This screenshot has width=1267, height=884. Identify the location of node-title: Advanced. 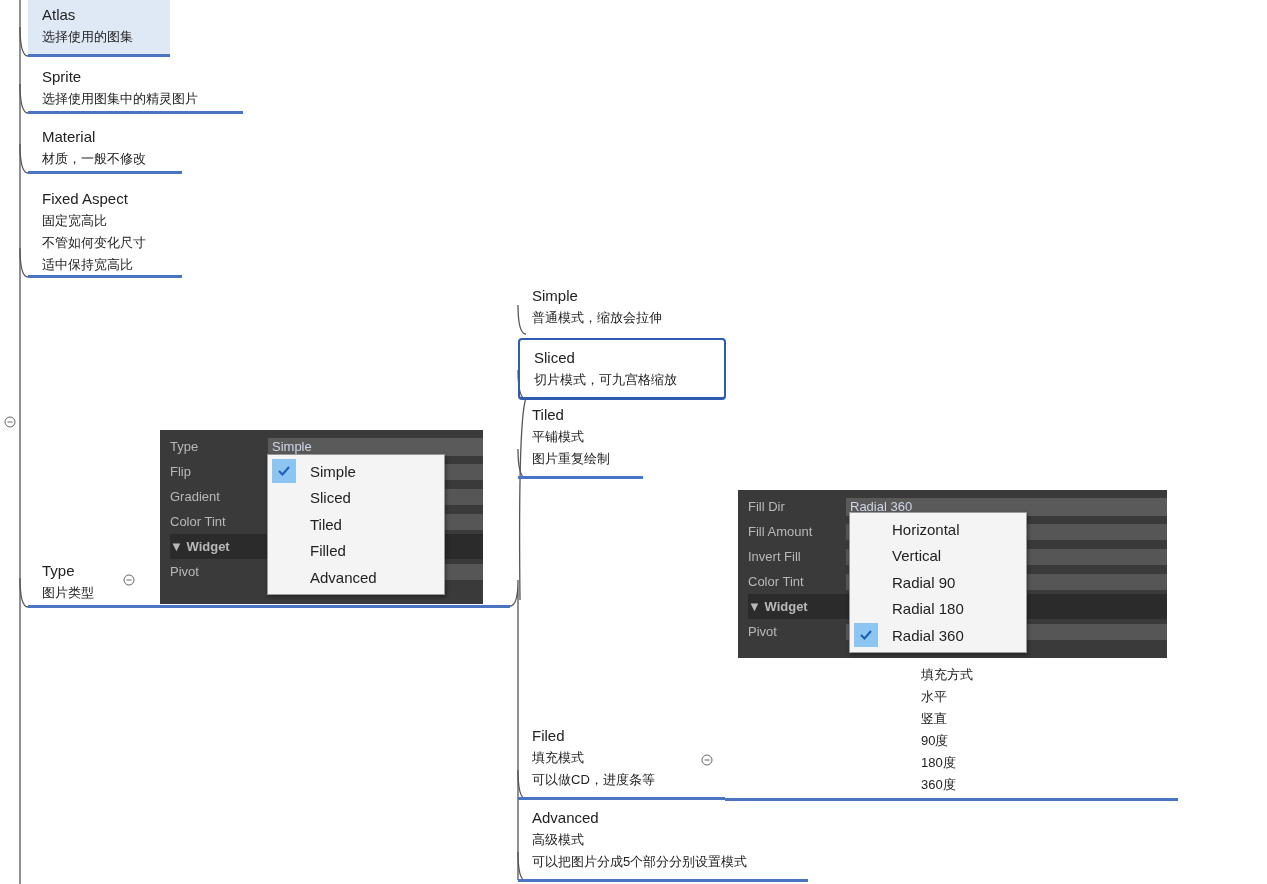
(565, 818).